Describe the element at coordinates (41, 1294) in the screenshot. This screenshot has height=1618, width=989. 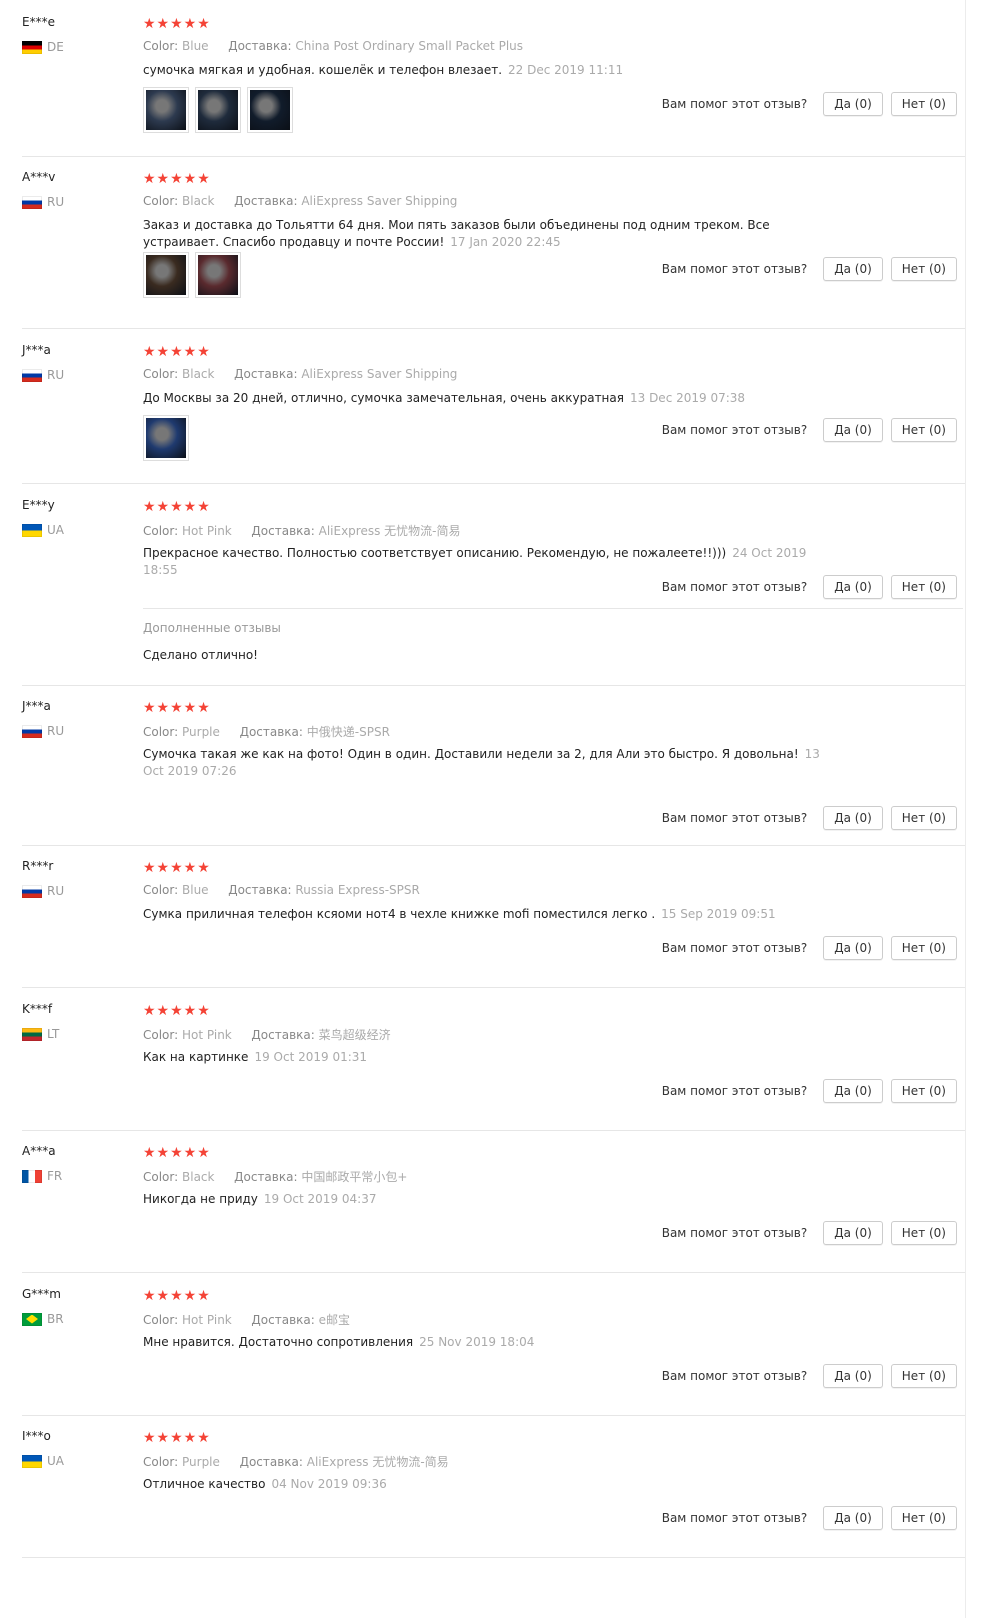
I see `reviewer-name: G***m` at that location.